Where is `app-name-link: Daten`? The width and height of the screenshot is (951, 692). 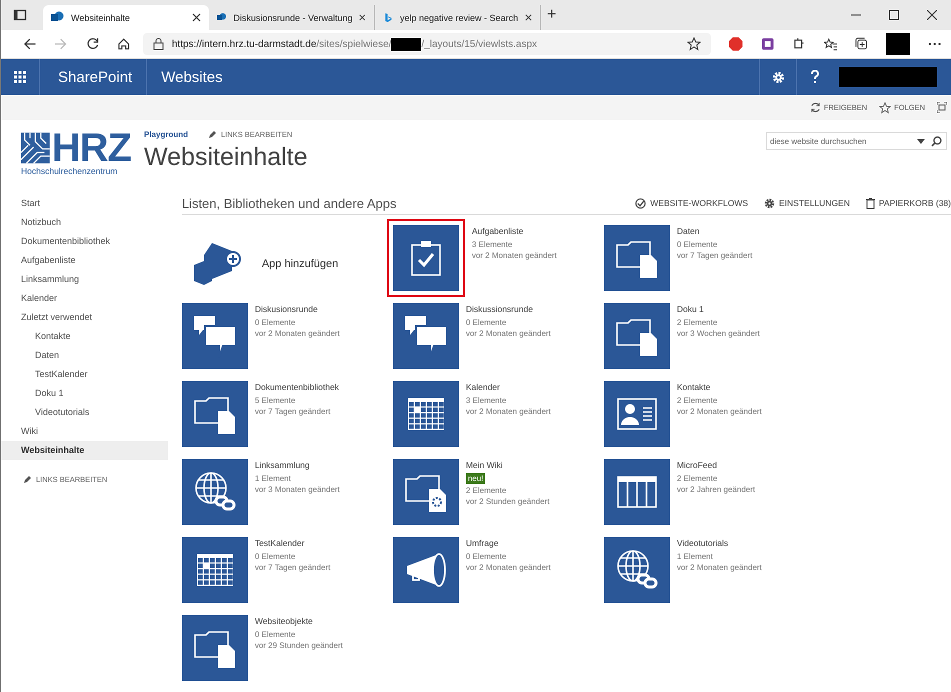
app-name-link: Daten is located at coordinates (714, 231).